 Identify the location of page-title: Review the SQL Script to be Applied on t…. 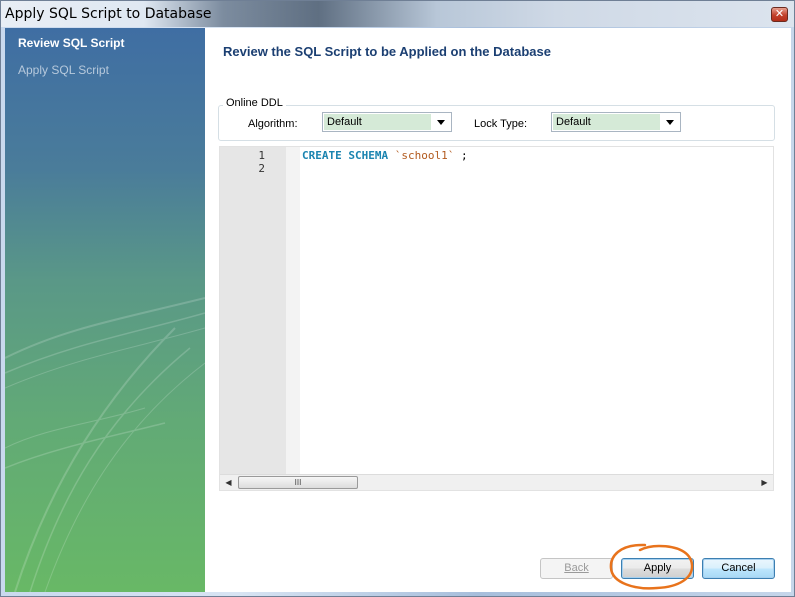
(387, 51).